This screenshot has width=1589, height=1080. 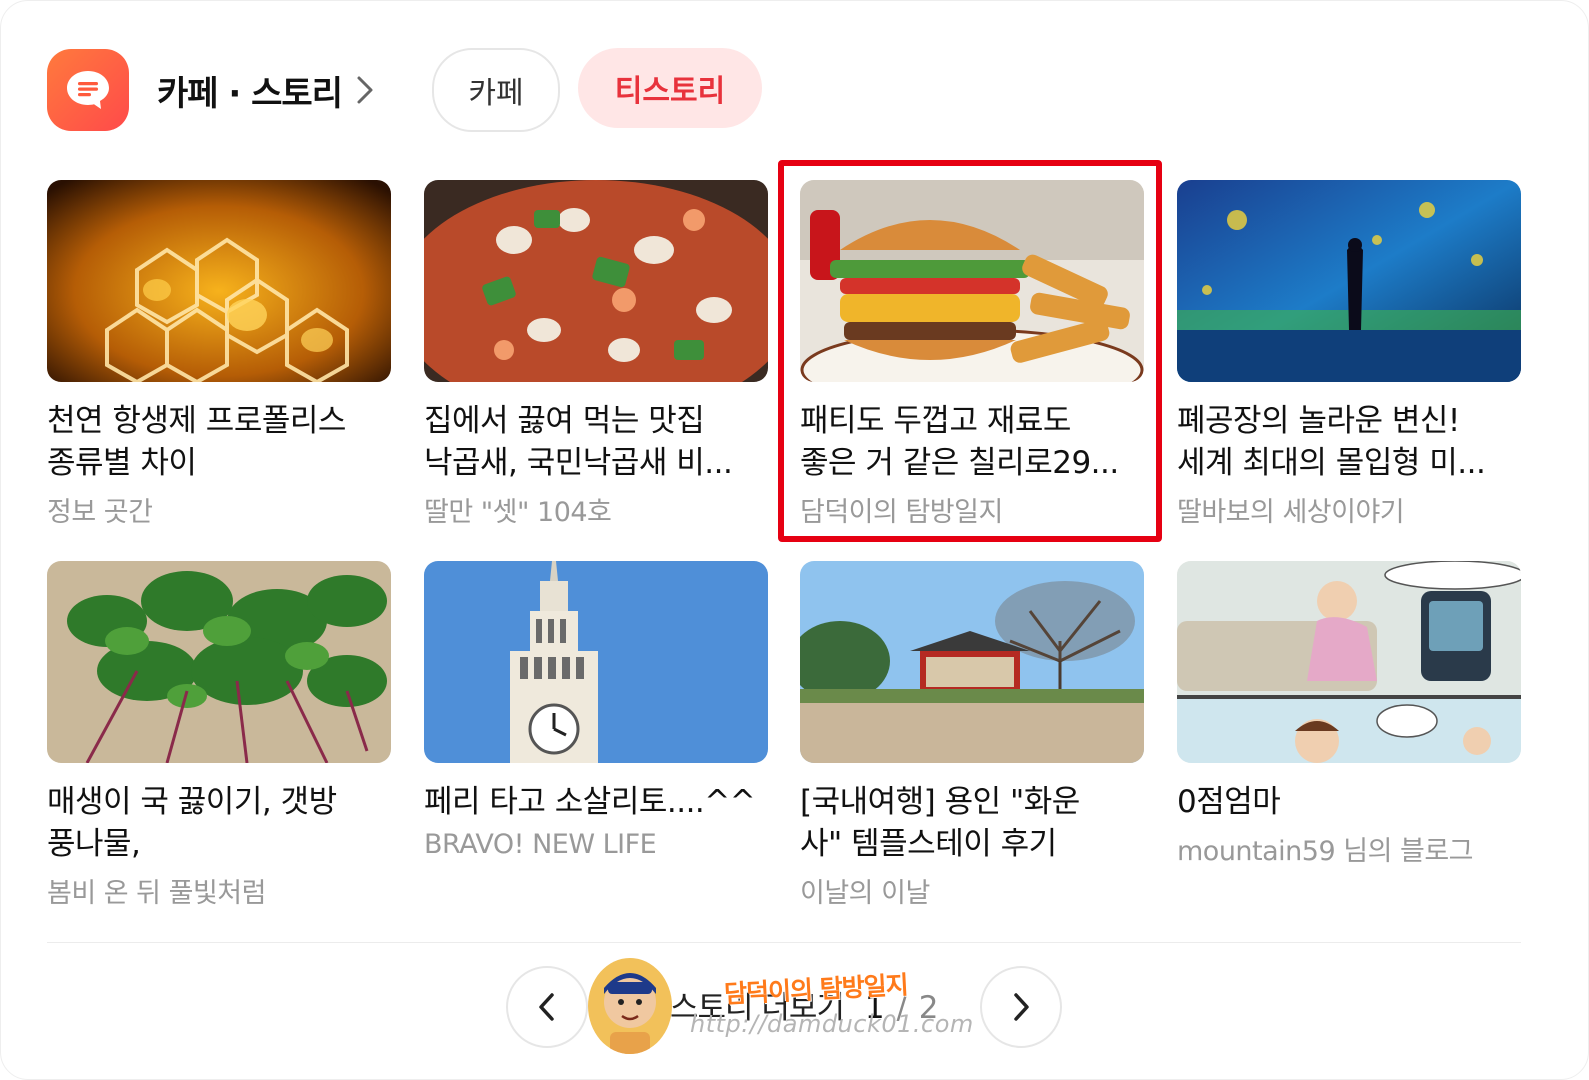 What do you see at coordinates (219, 281) in the screenshot?
I see `thumbnail-propolis-image` at bounding box center [219, 281].